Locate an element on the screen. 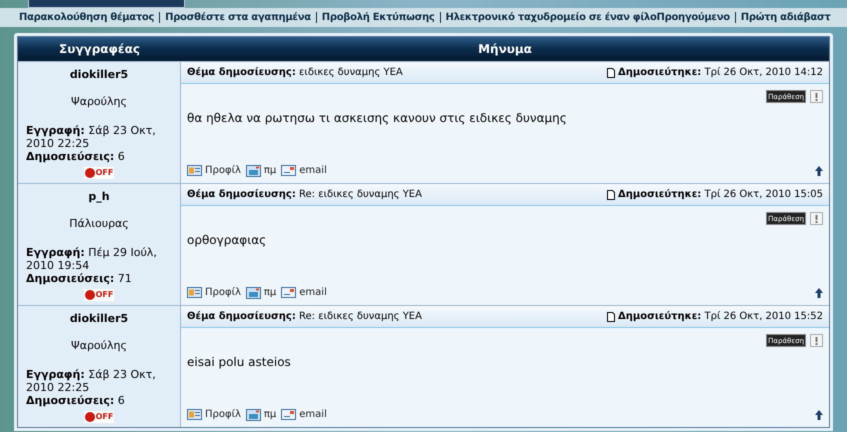 This screenshot has width=847, height=432. topic-link: Προσθέστε στα αγαπημένα is located at coordinates (238, 17).